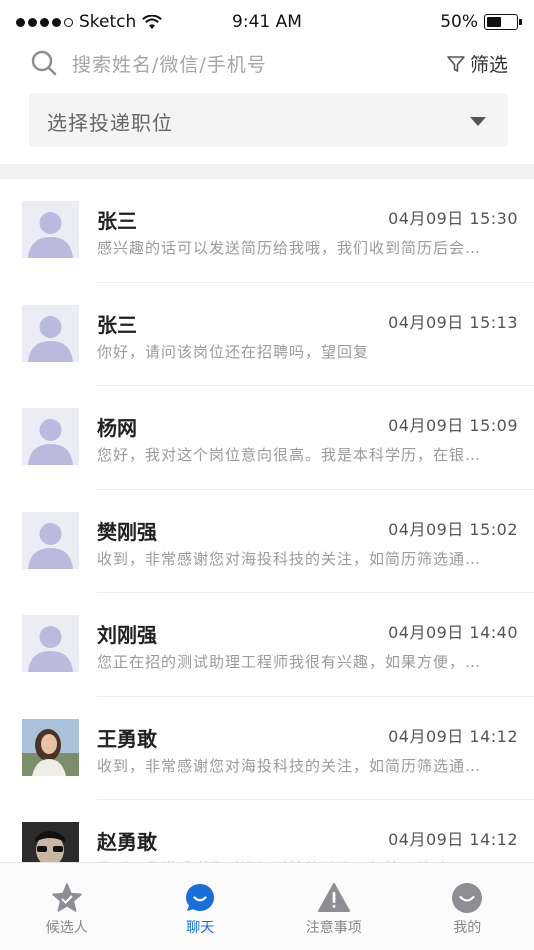  What do you see at coordinates (67, 897) in the screenshot?
I see `star-icon` at bounding box center [67, 897].